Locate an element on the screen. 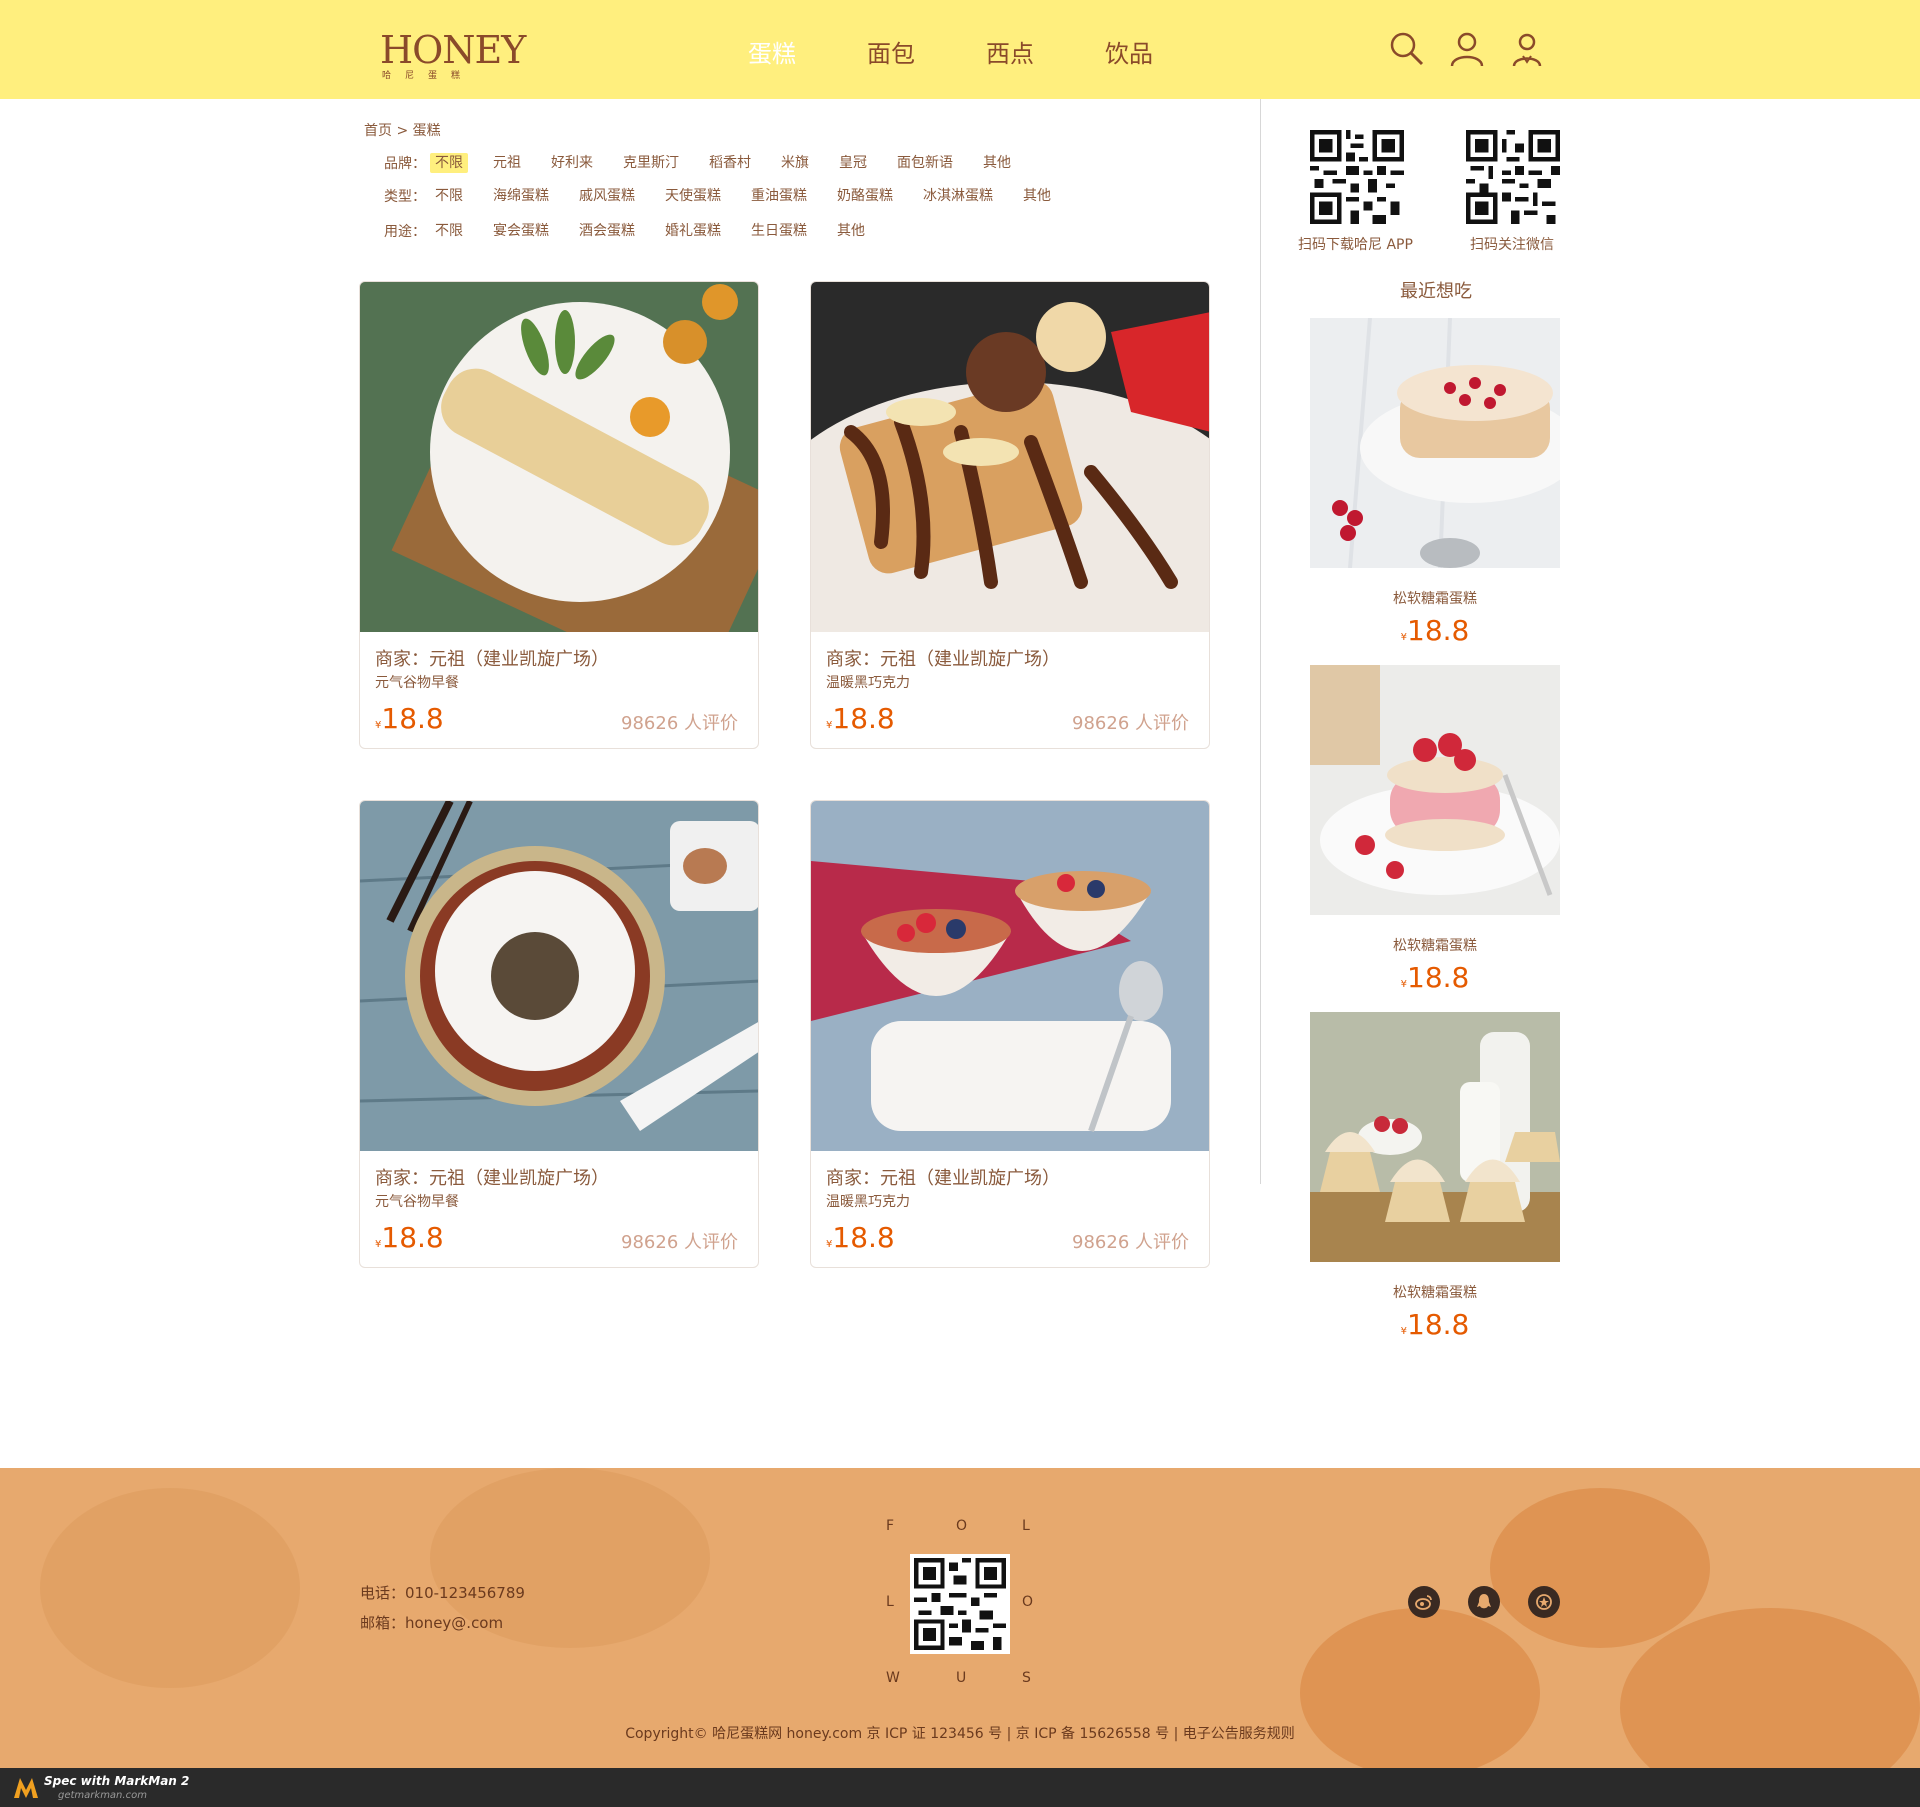 The image size is (1920, 1807). logo: HONEY 哈尼蛋糕 is located at coordinates (453, 54).